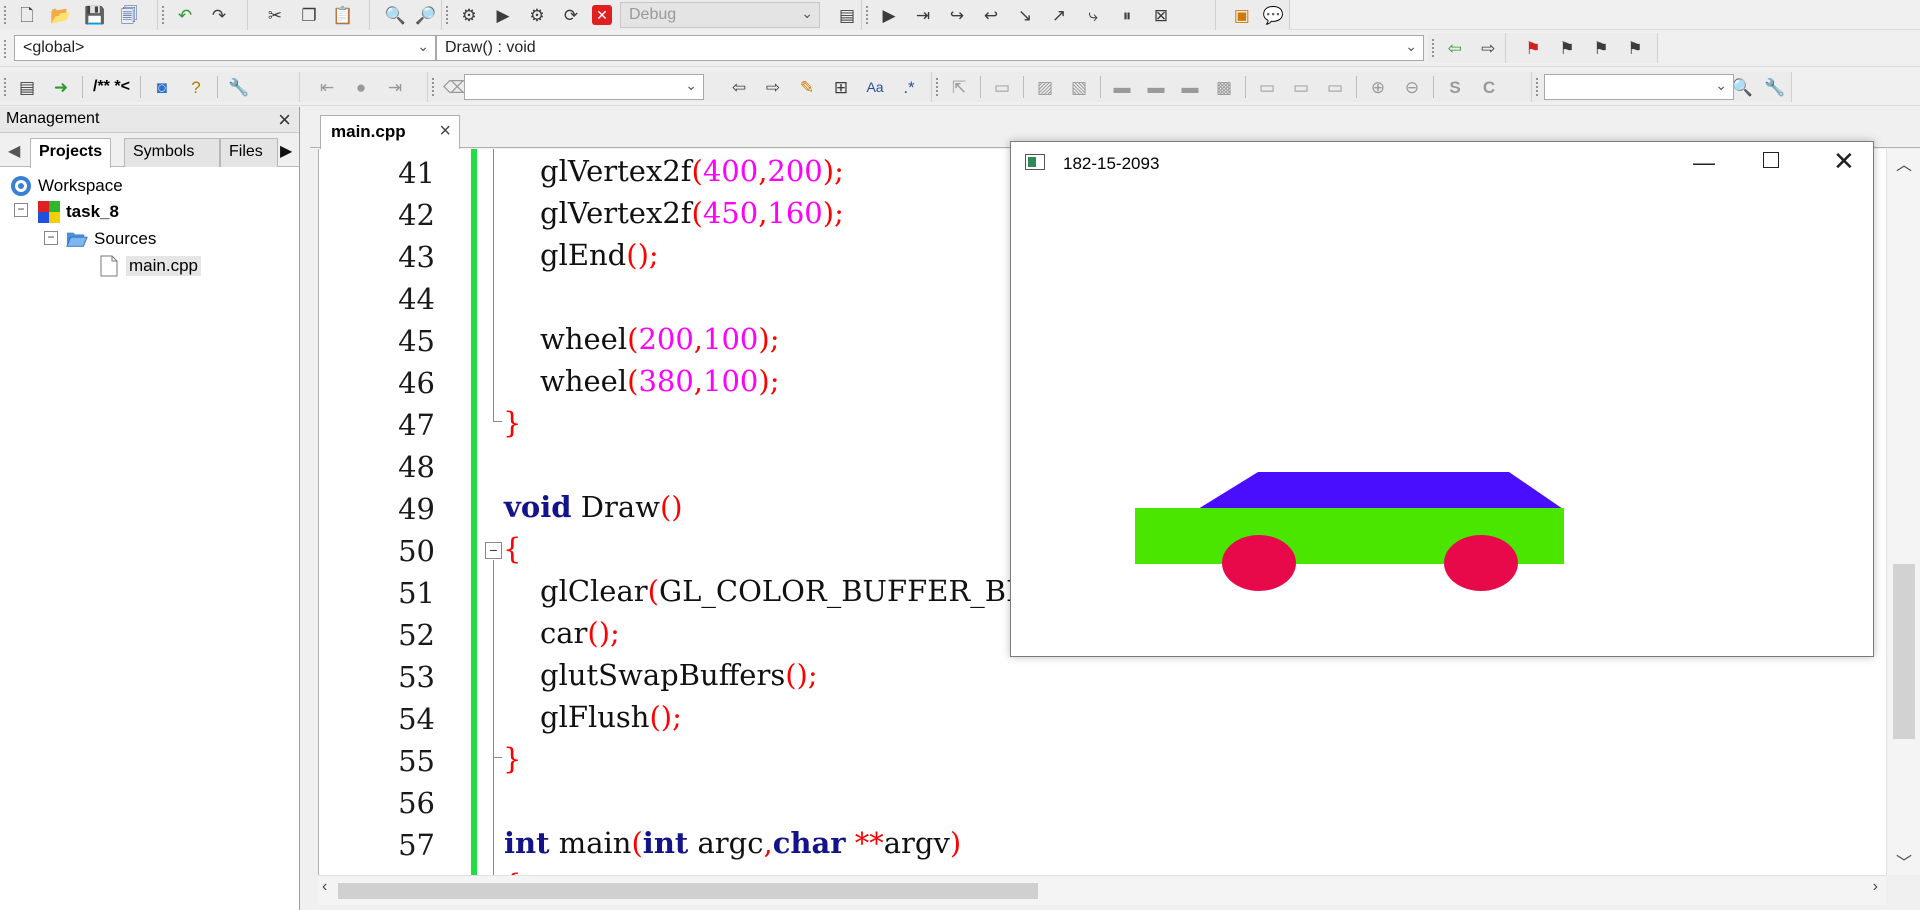 The width and height of the screenshot is (1920, 910). Describe the element at coordinates (1775, 87) in the screenshot. I see `find-settings-icon: 🔧` at that location.